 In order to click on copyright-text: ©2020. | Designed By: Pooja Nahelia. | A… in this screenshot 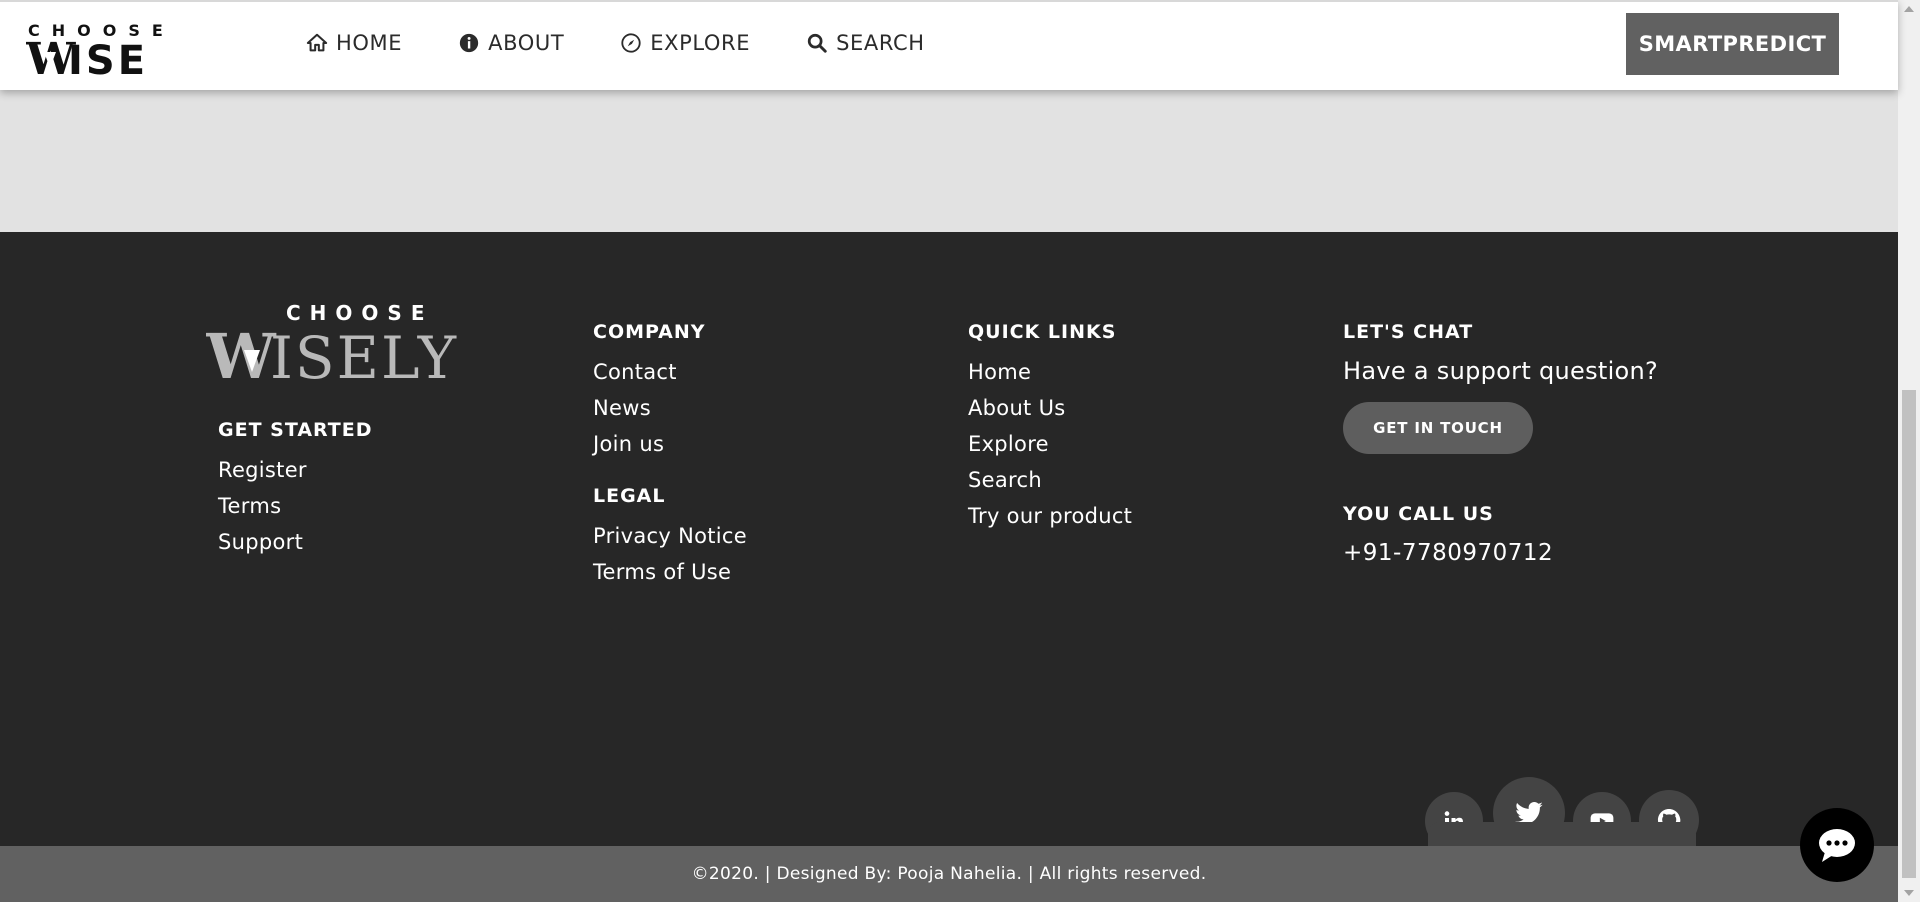, I will do `click(949, 874)`.